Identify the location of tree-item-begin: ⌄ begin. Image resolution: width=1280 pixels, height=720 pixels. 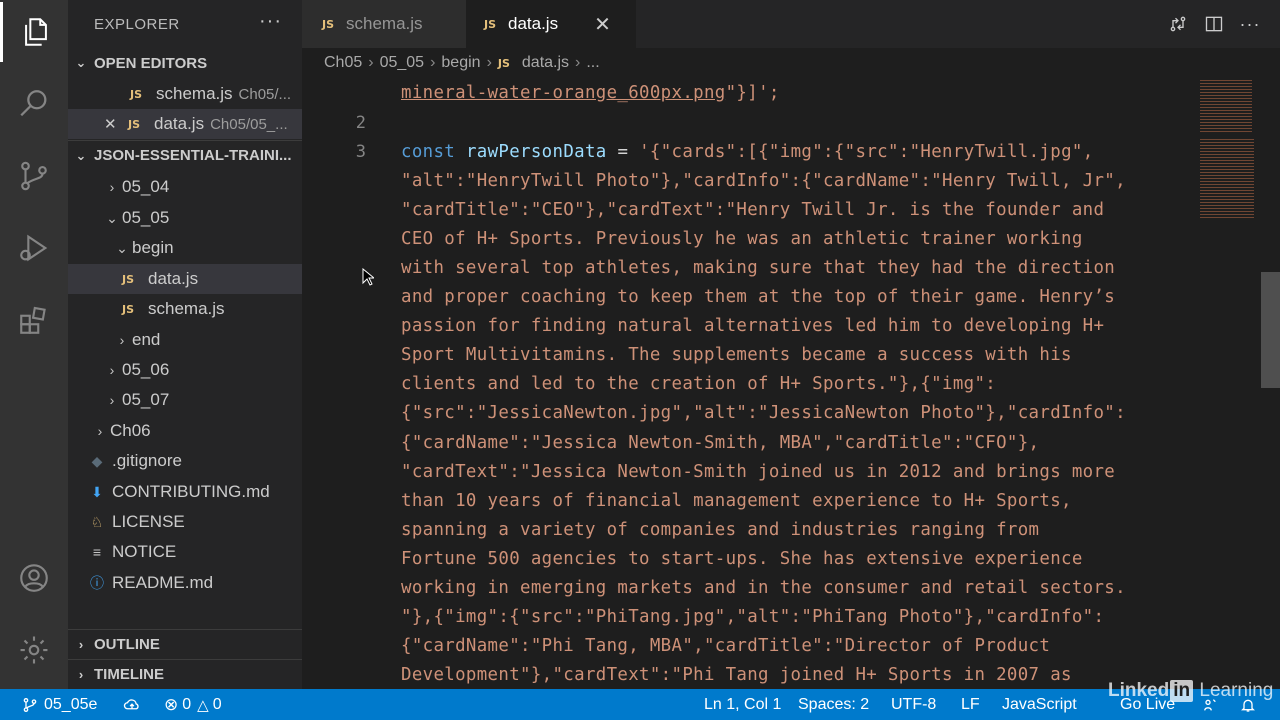
(185, 248).